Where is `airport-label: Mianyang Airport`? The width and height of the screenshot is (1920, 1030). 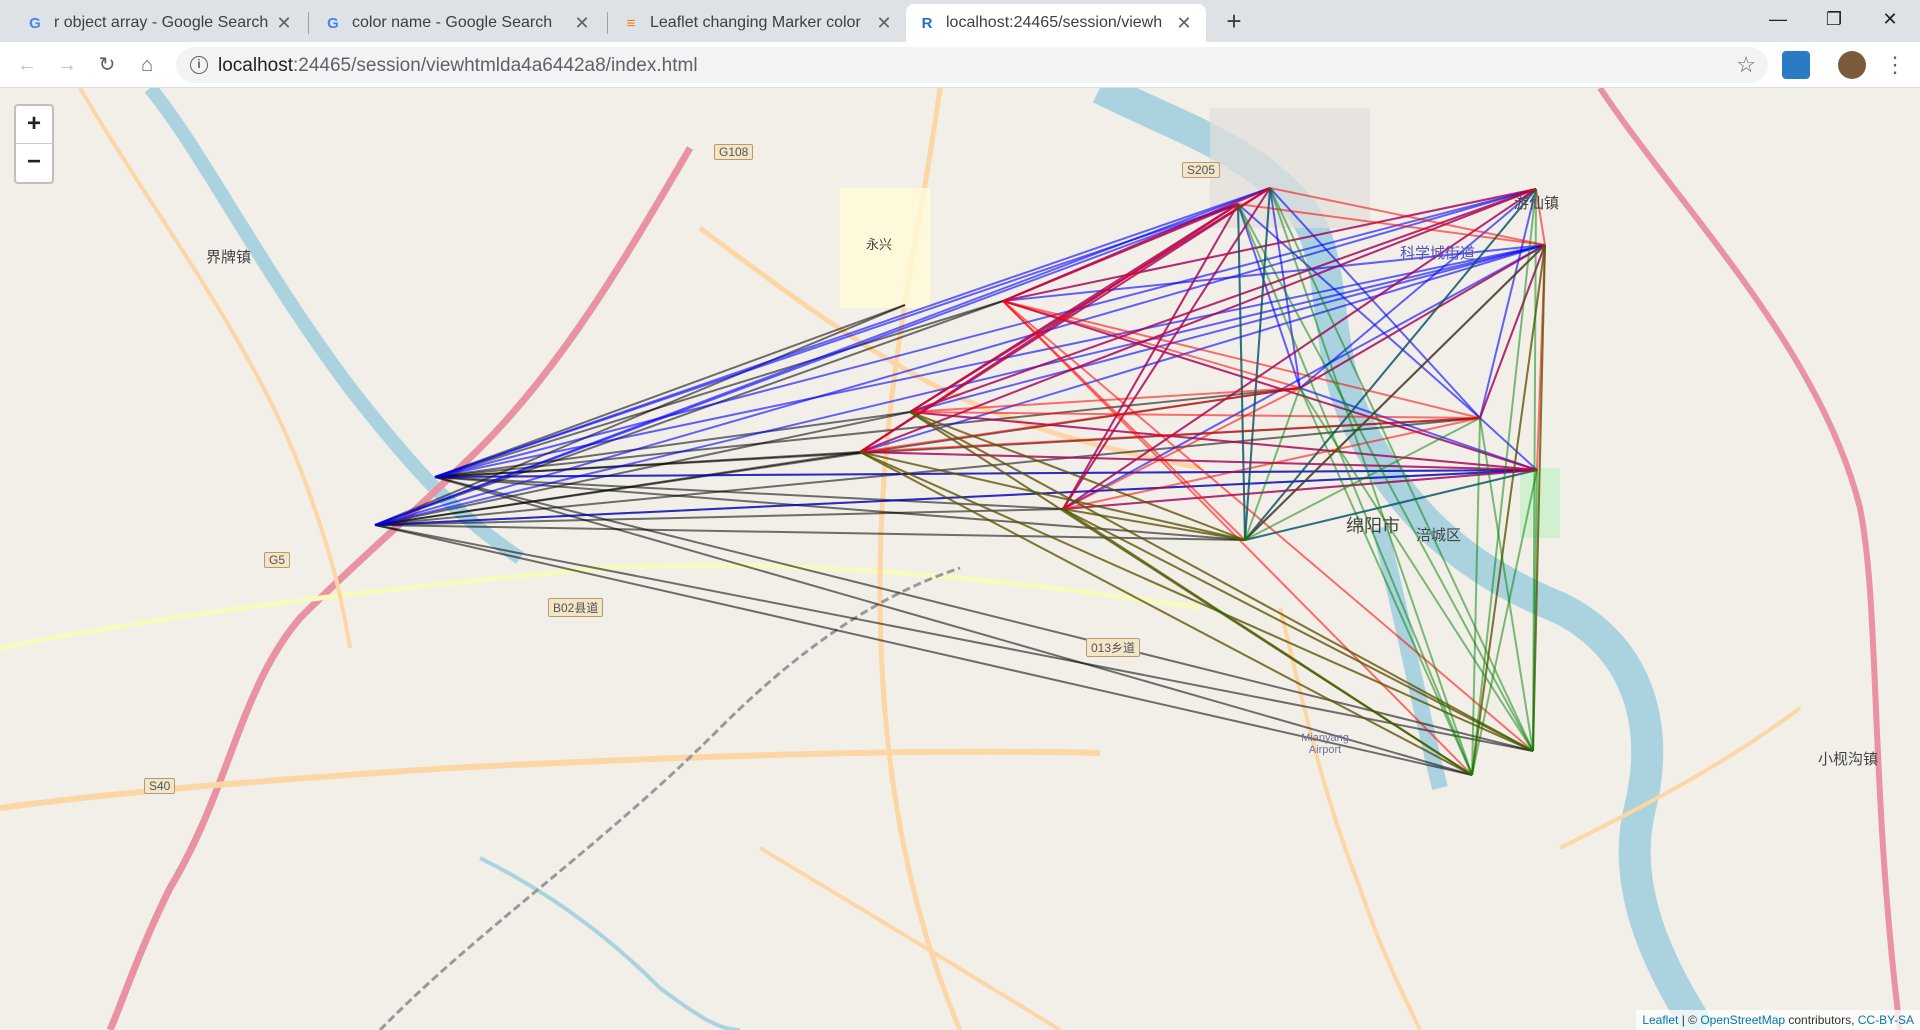 airport-label: Mianyang Airport is located at coordinates (1325, 744).